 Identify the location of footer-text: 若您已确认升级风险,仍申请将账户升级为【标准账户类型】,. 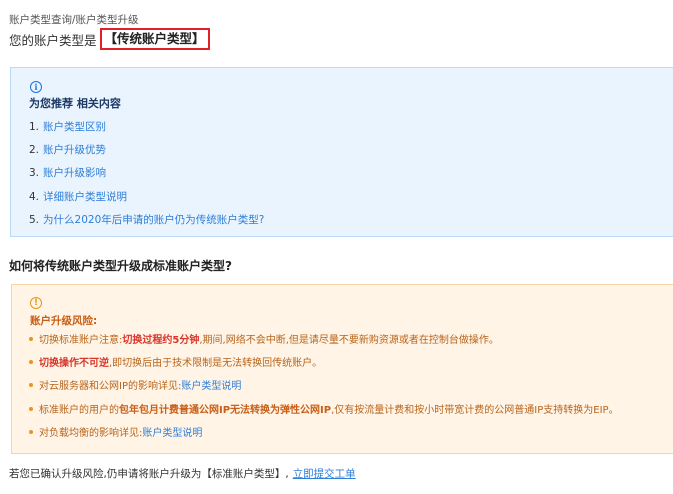
(149, 474).